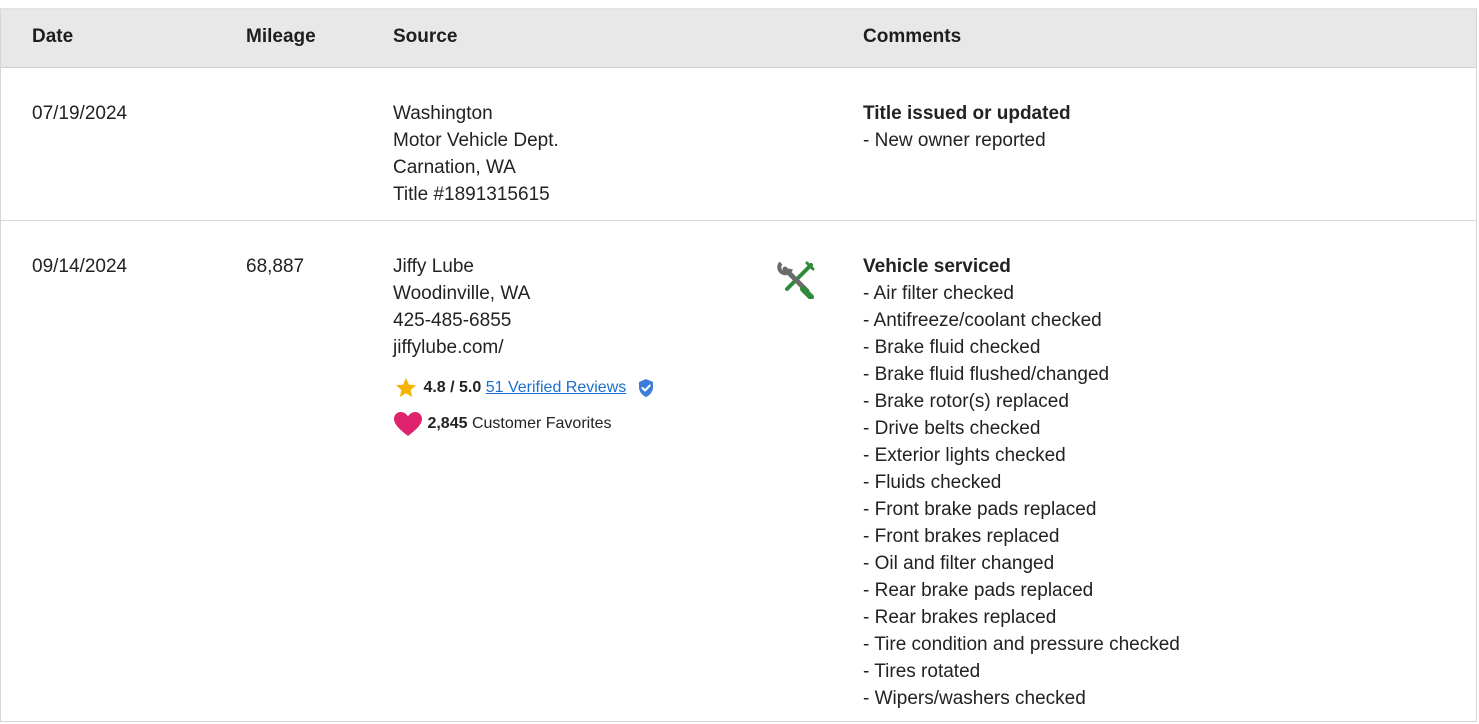  What do you see at coordinates (452, 388) in the screenshot?
I see `rating-value: 4.8 / 5.0` at bounding box center [452, 388].